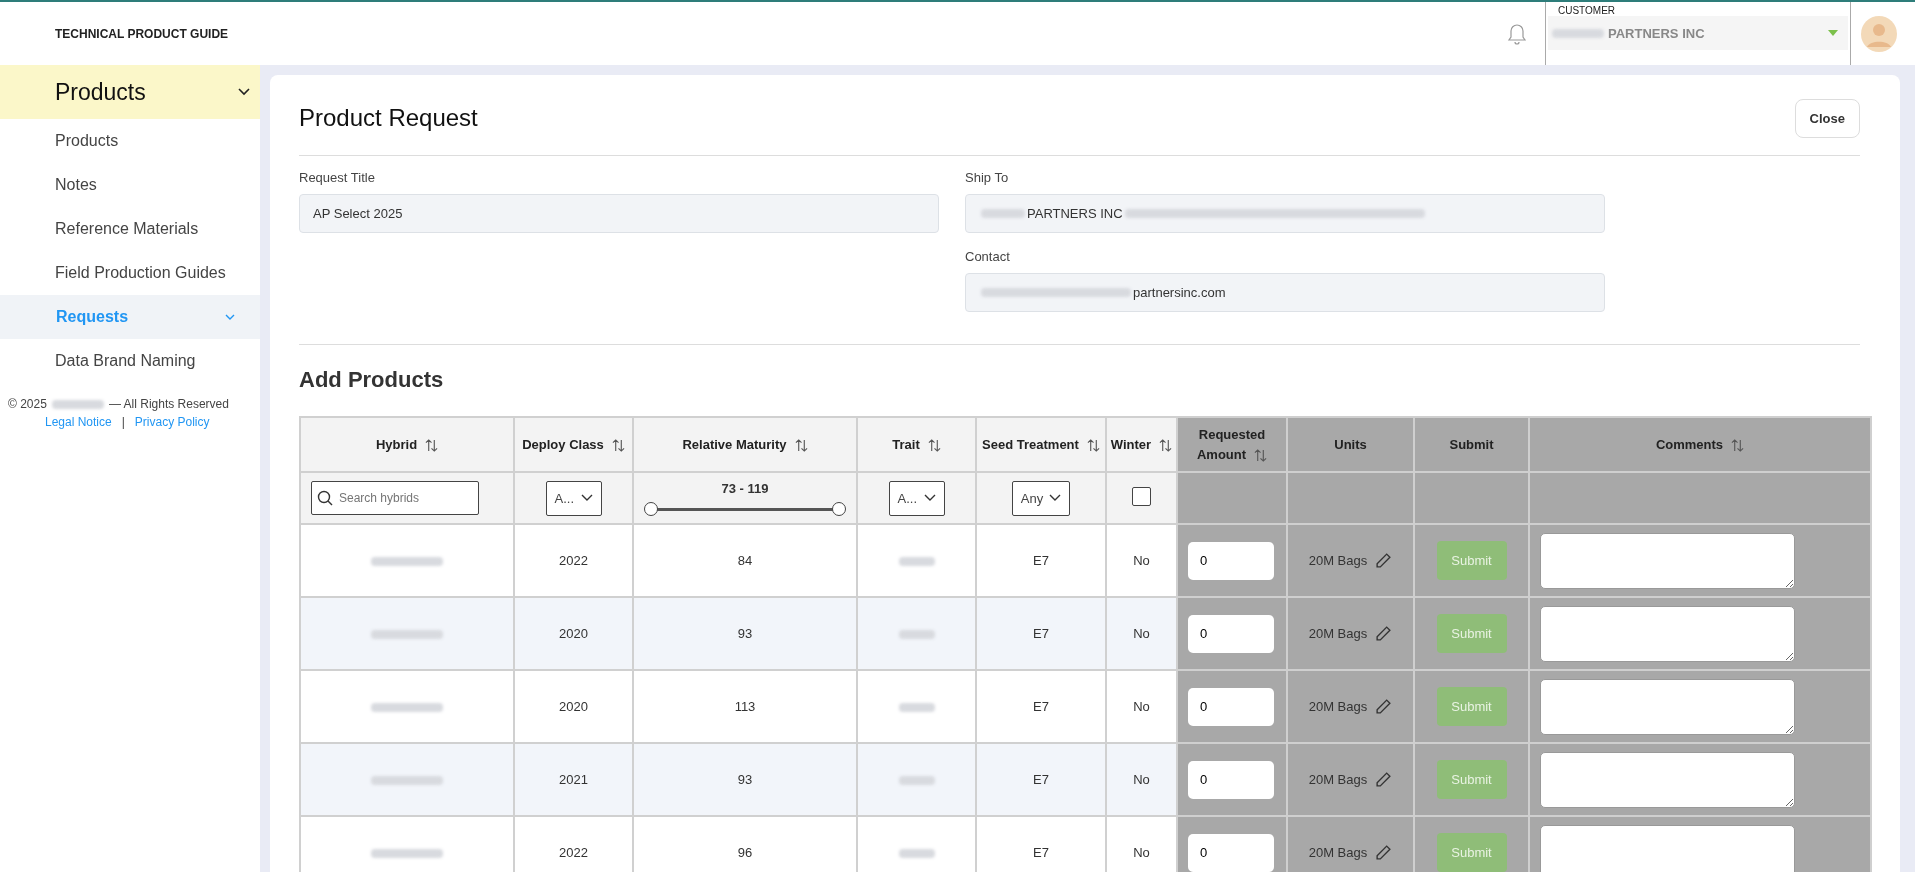  Describe the element at coordinates (130, 141) in the screenshot. I see `sidebar-item: Products` at that location.